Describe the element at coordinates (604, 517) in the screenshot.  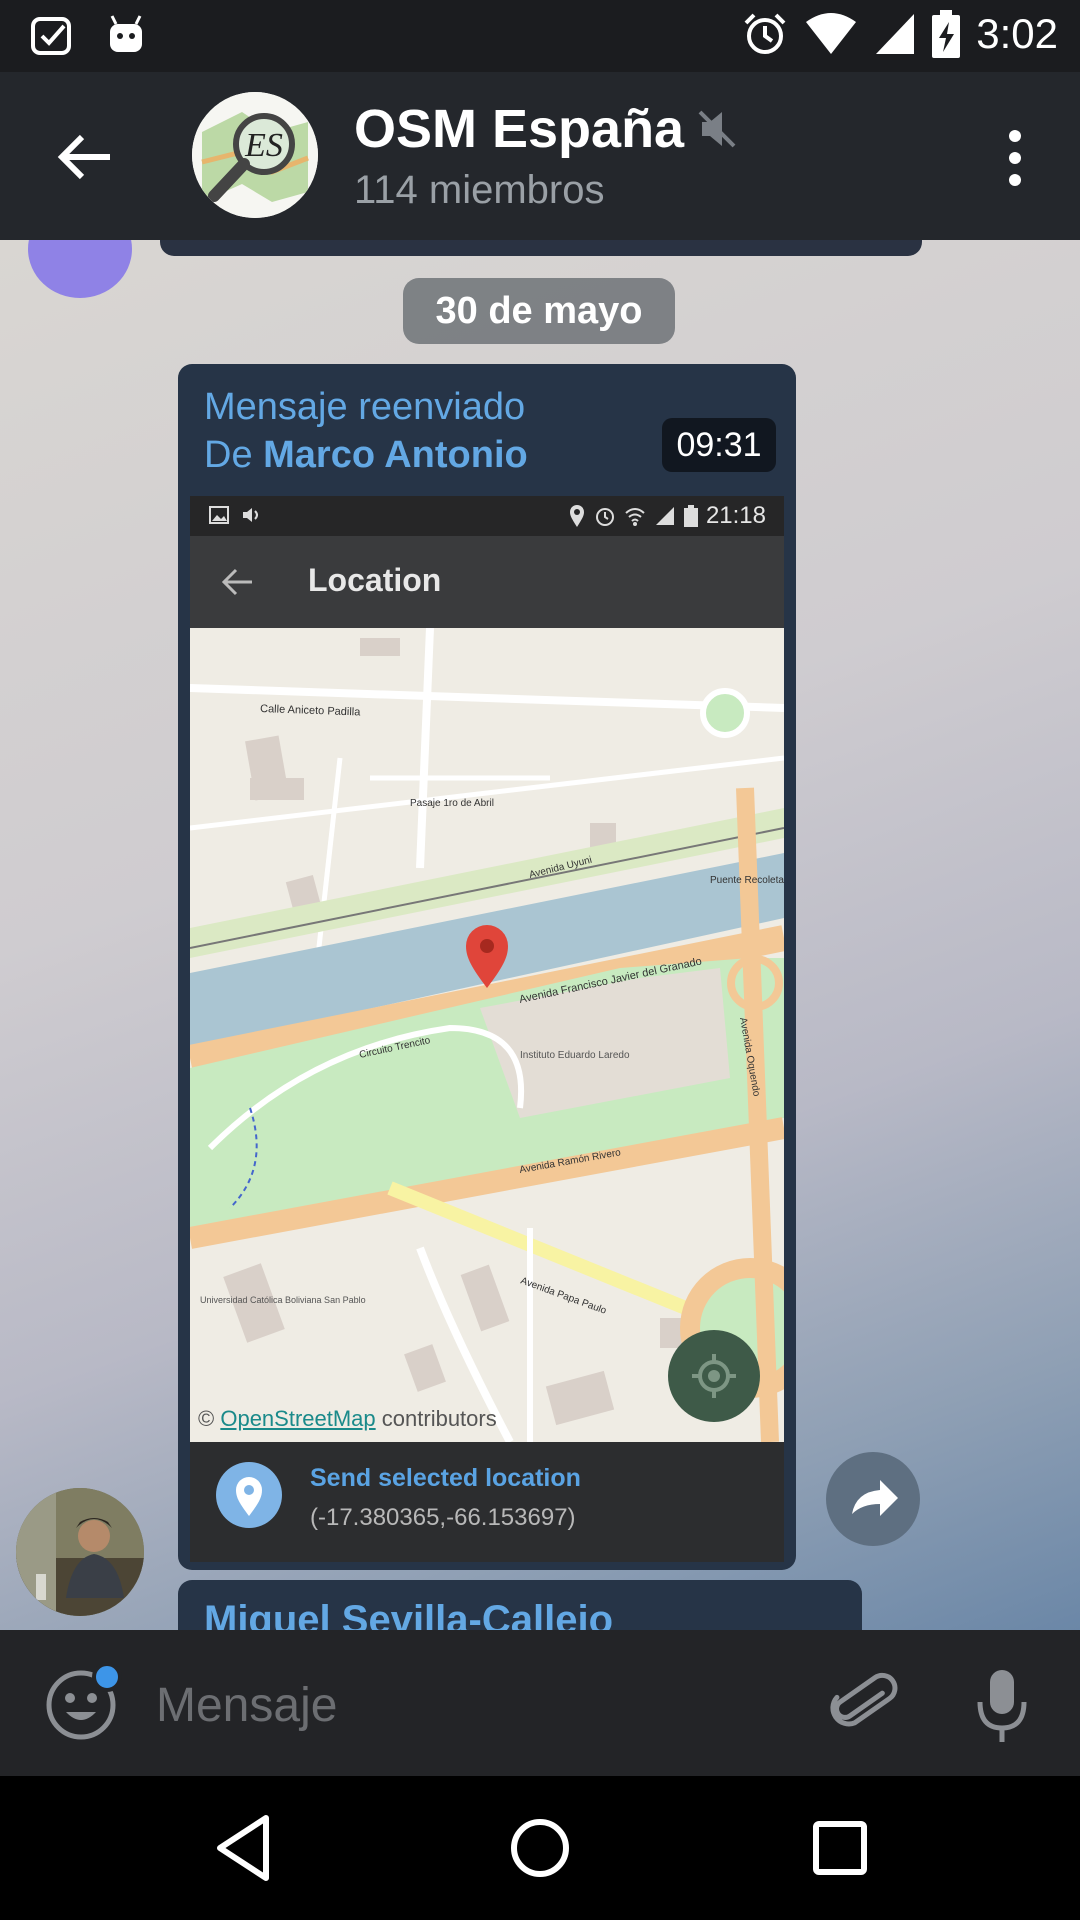
I see `alarm-status-icon` at that location.